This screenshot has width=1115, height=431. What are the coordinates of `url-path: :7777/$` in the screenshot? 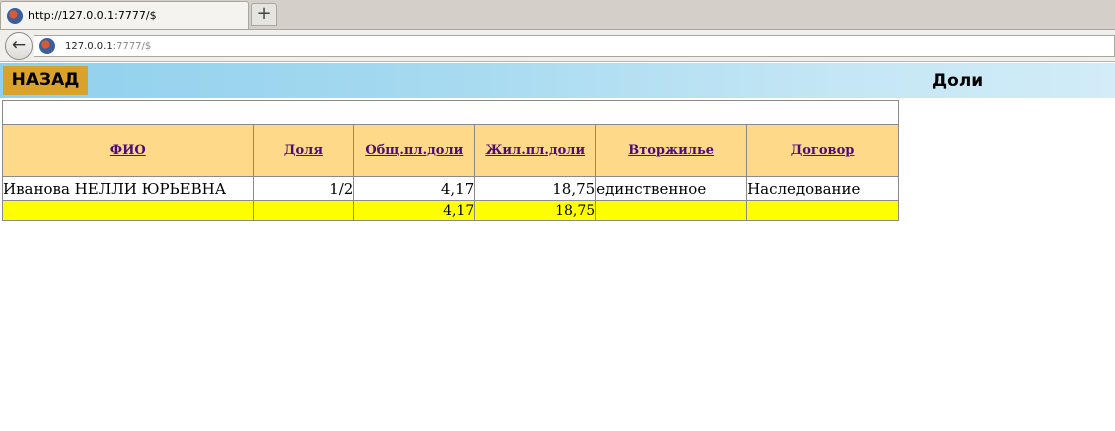 It's located at (132, 46).